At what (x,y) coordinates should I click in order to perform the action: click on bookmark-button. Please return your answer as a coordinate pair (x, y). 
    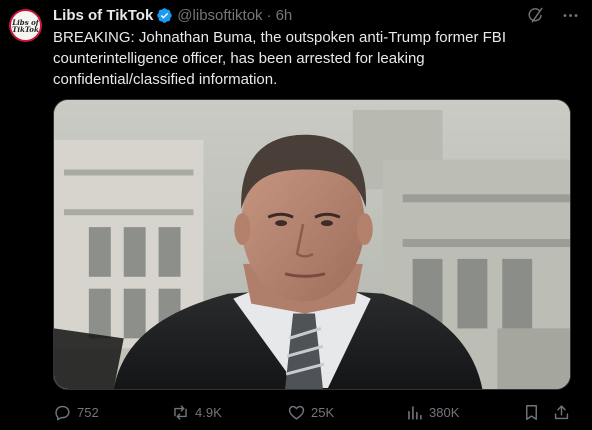
    Looking at the image, I should click on (531, 412).